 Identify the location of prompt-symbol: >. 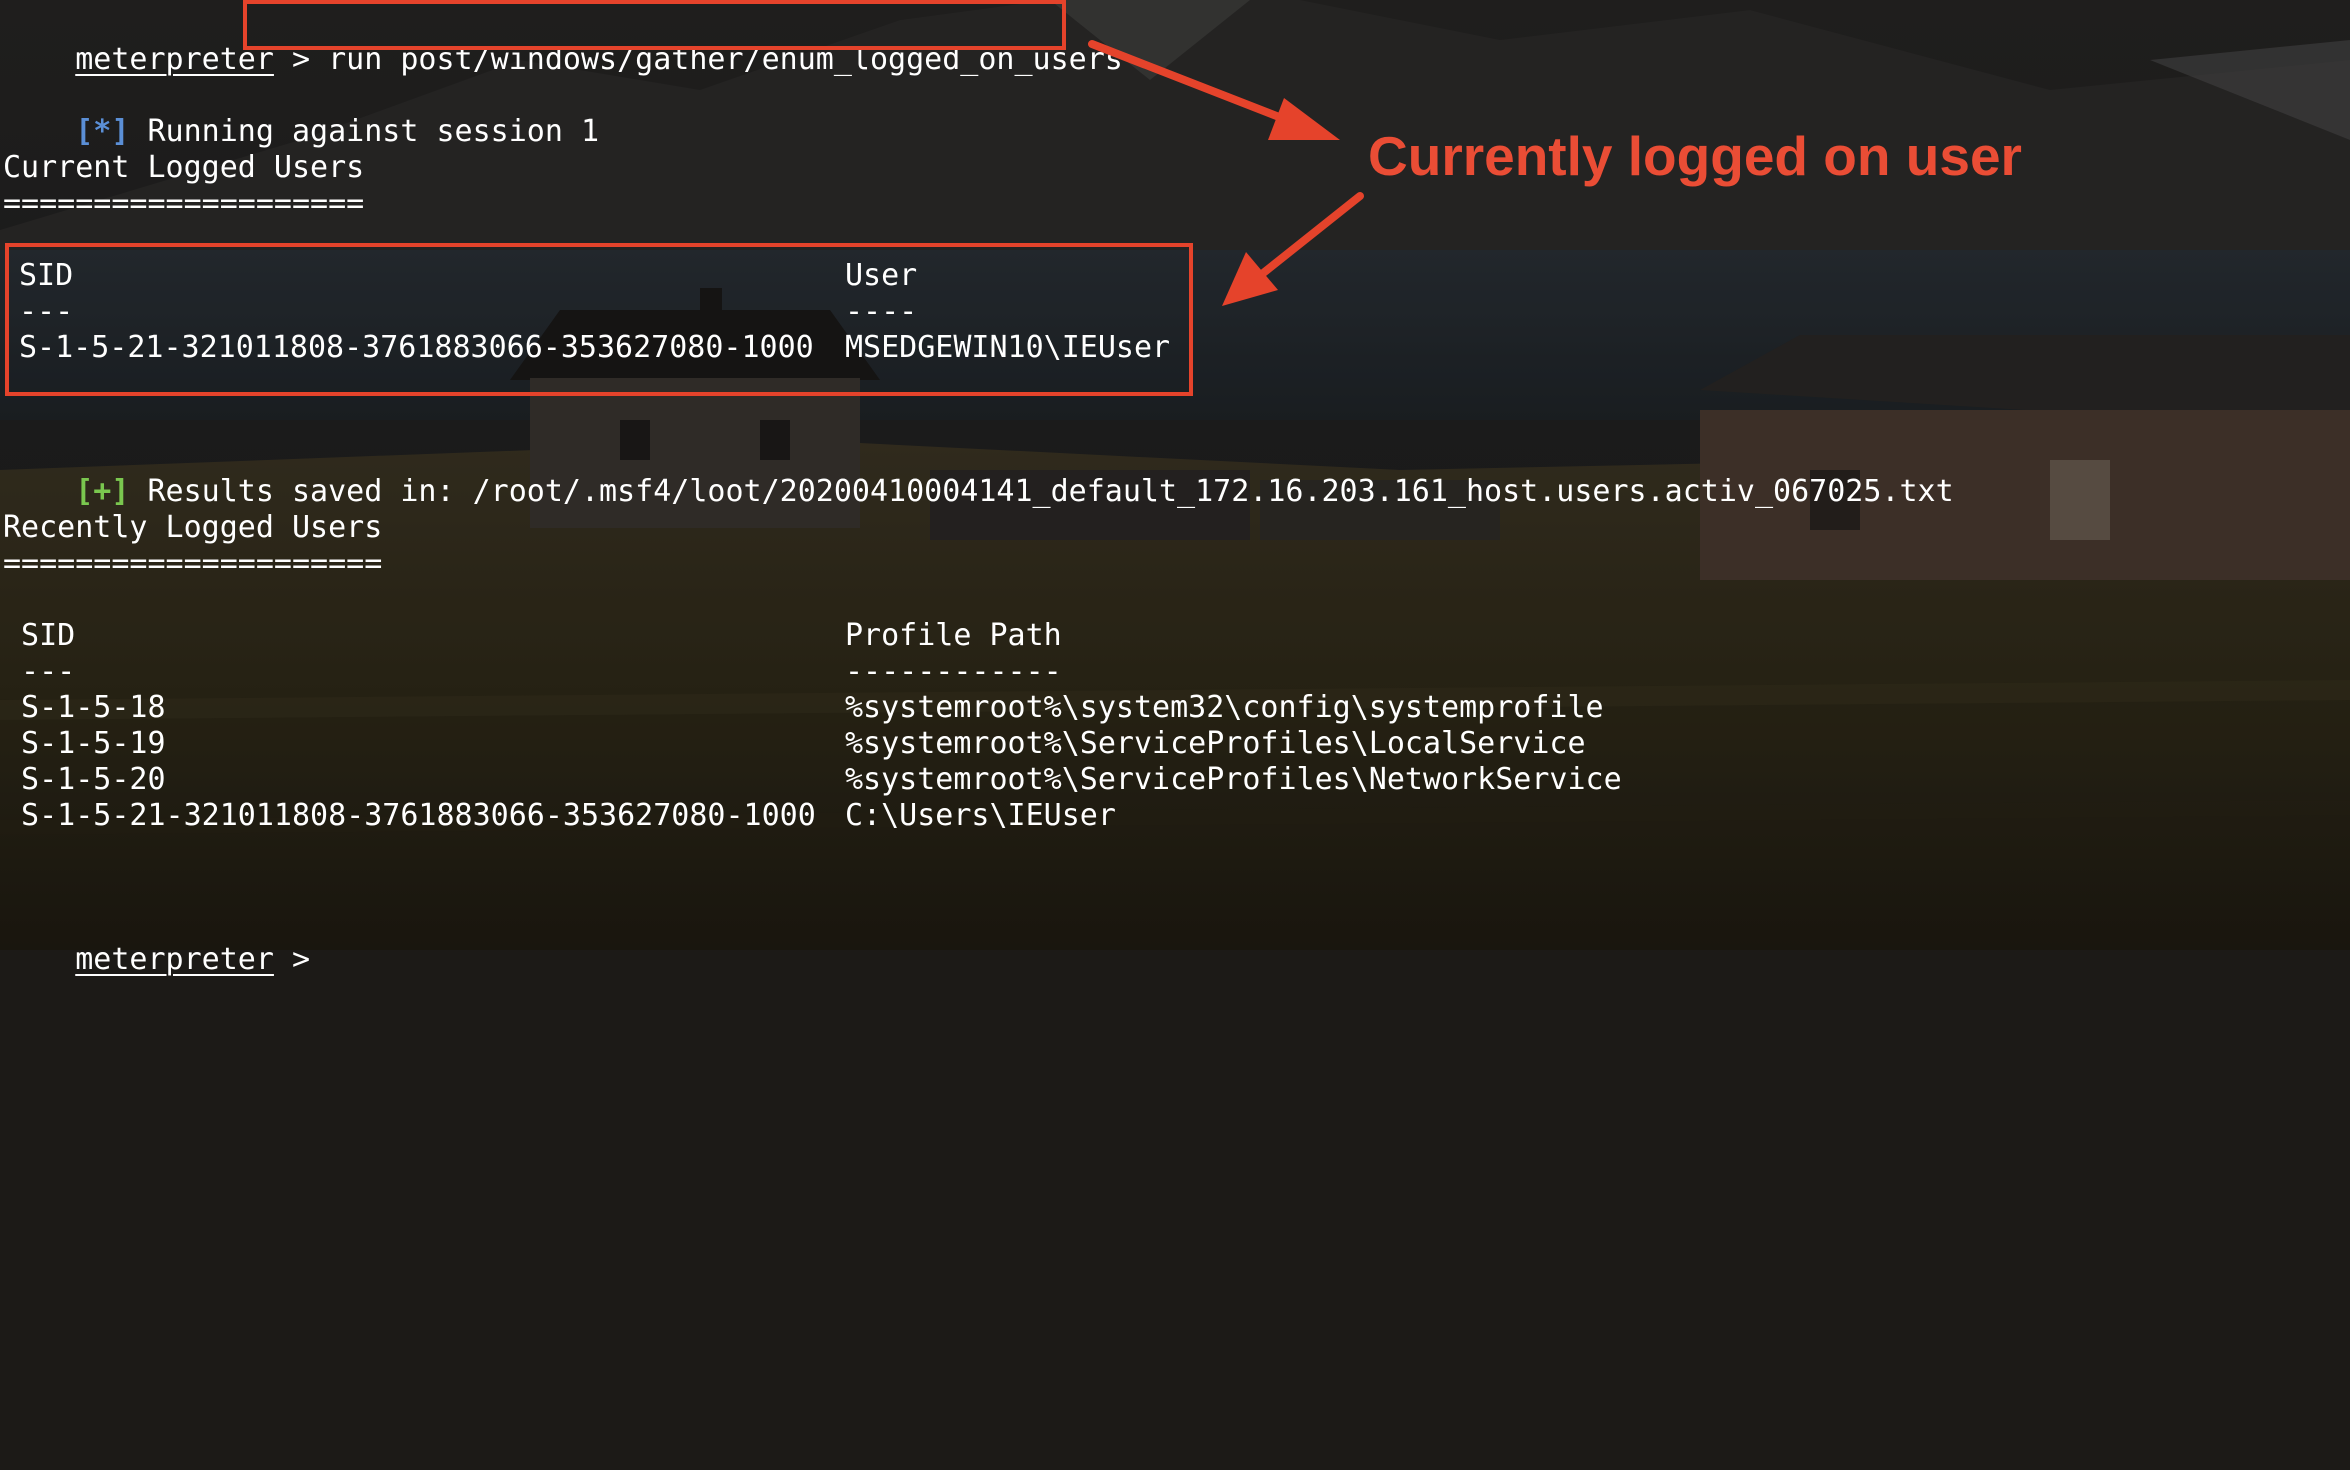
(301, 959).